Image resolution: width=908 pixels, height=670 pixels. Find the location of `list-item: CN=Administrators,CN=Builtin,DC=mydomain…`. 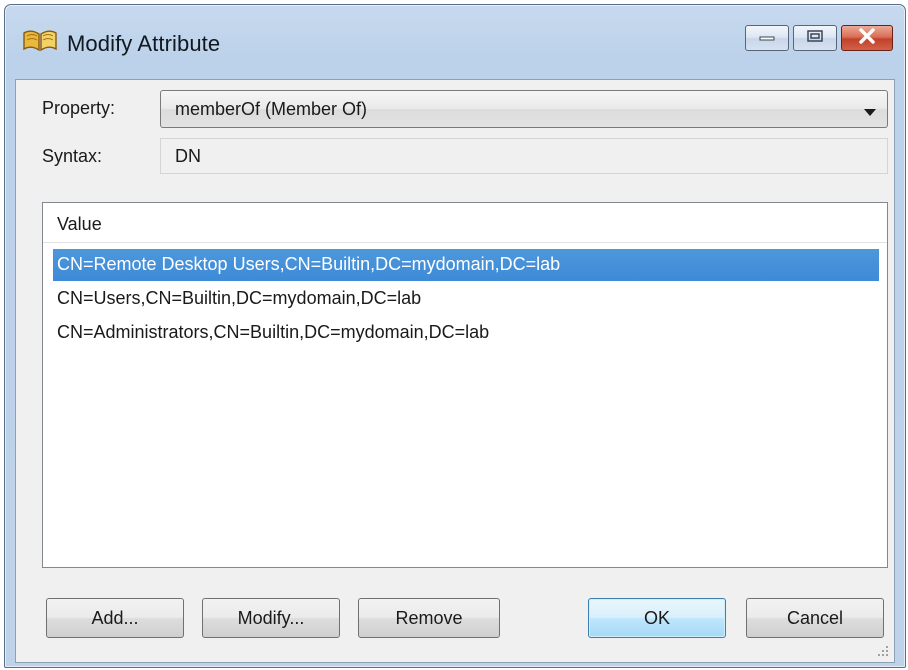

list-item: CN=Administrators,CN=Builtin,DC=mydomain… is located at coordinates (466, 333).